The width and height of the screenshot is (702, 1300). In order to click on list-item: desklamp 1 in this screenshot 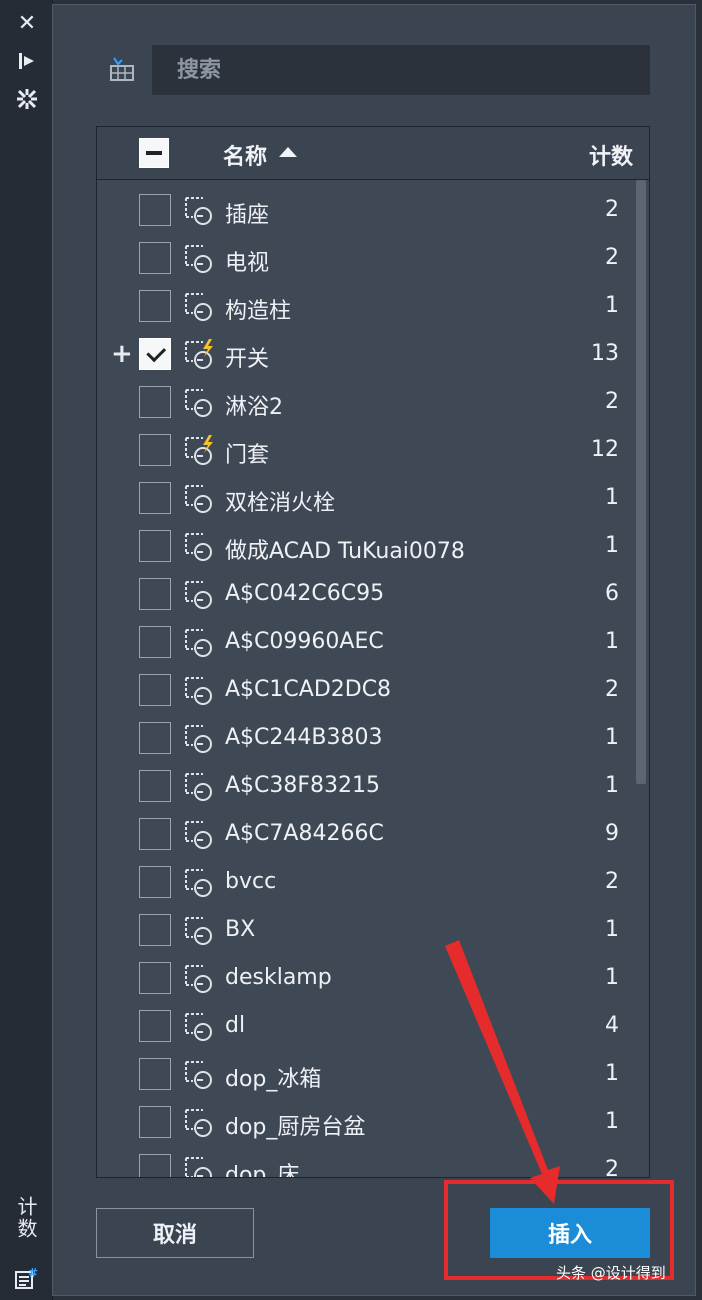, I will do `click(367, 979)`.